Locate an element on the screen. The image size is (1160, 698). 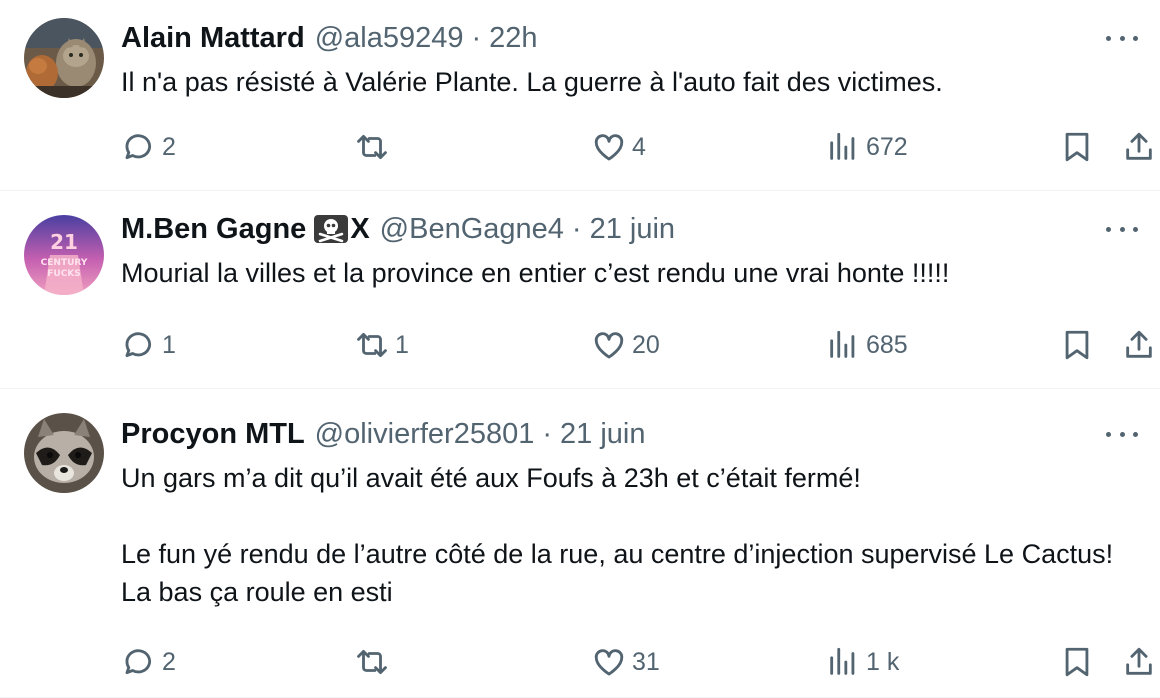
avatar: 21 CENTURY FUCKS is located at coordinates (64, 255).